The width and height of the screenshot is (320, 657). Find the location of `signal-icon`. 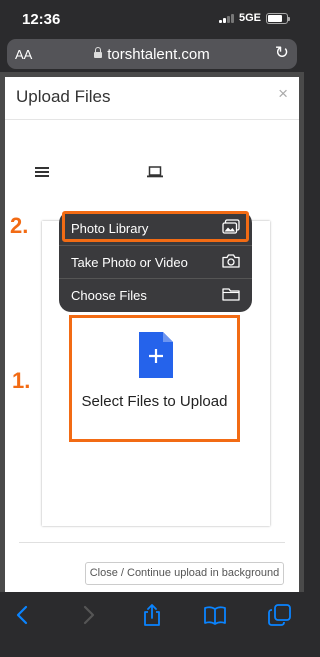

signal-icon is located at coordinates (226, 18).